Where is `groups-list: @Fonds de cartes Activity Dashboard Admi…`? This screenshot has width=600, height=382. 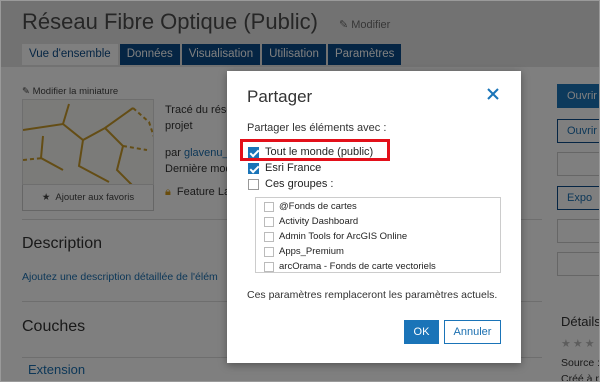 groups-list: @Fonds de cartes Activity Dashboard Admi… is located at coordinates (378, 235).